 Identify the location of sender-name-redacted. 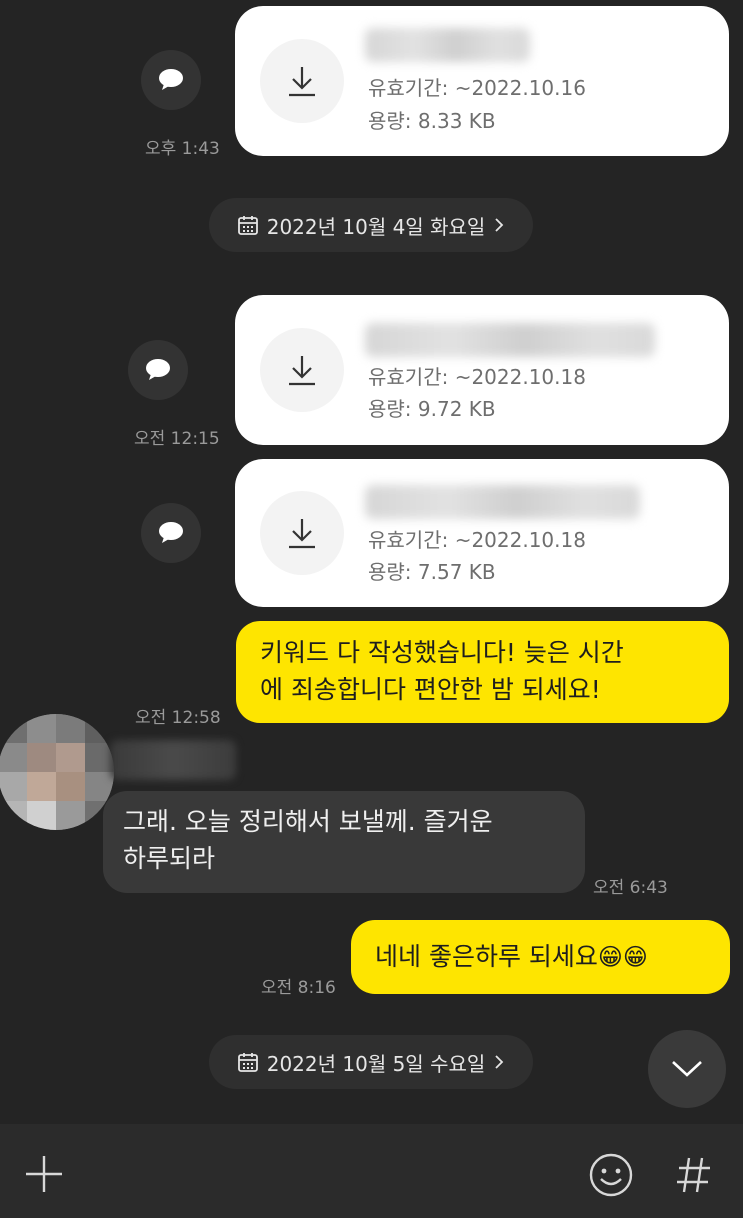
(173, 760).